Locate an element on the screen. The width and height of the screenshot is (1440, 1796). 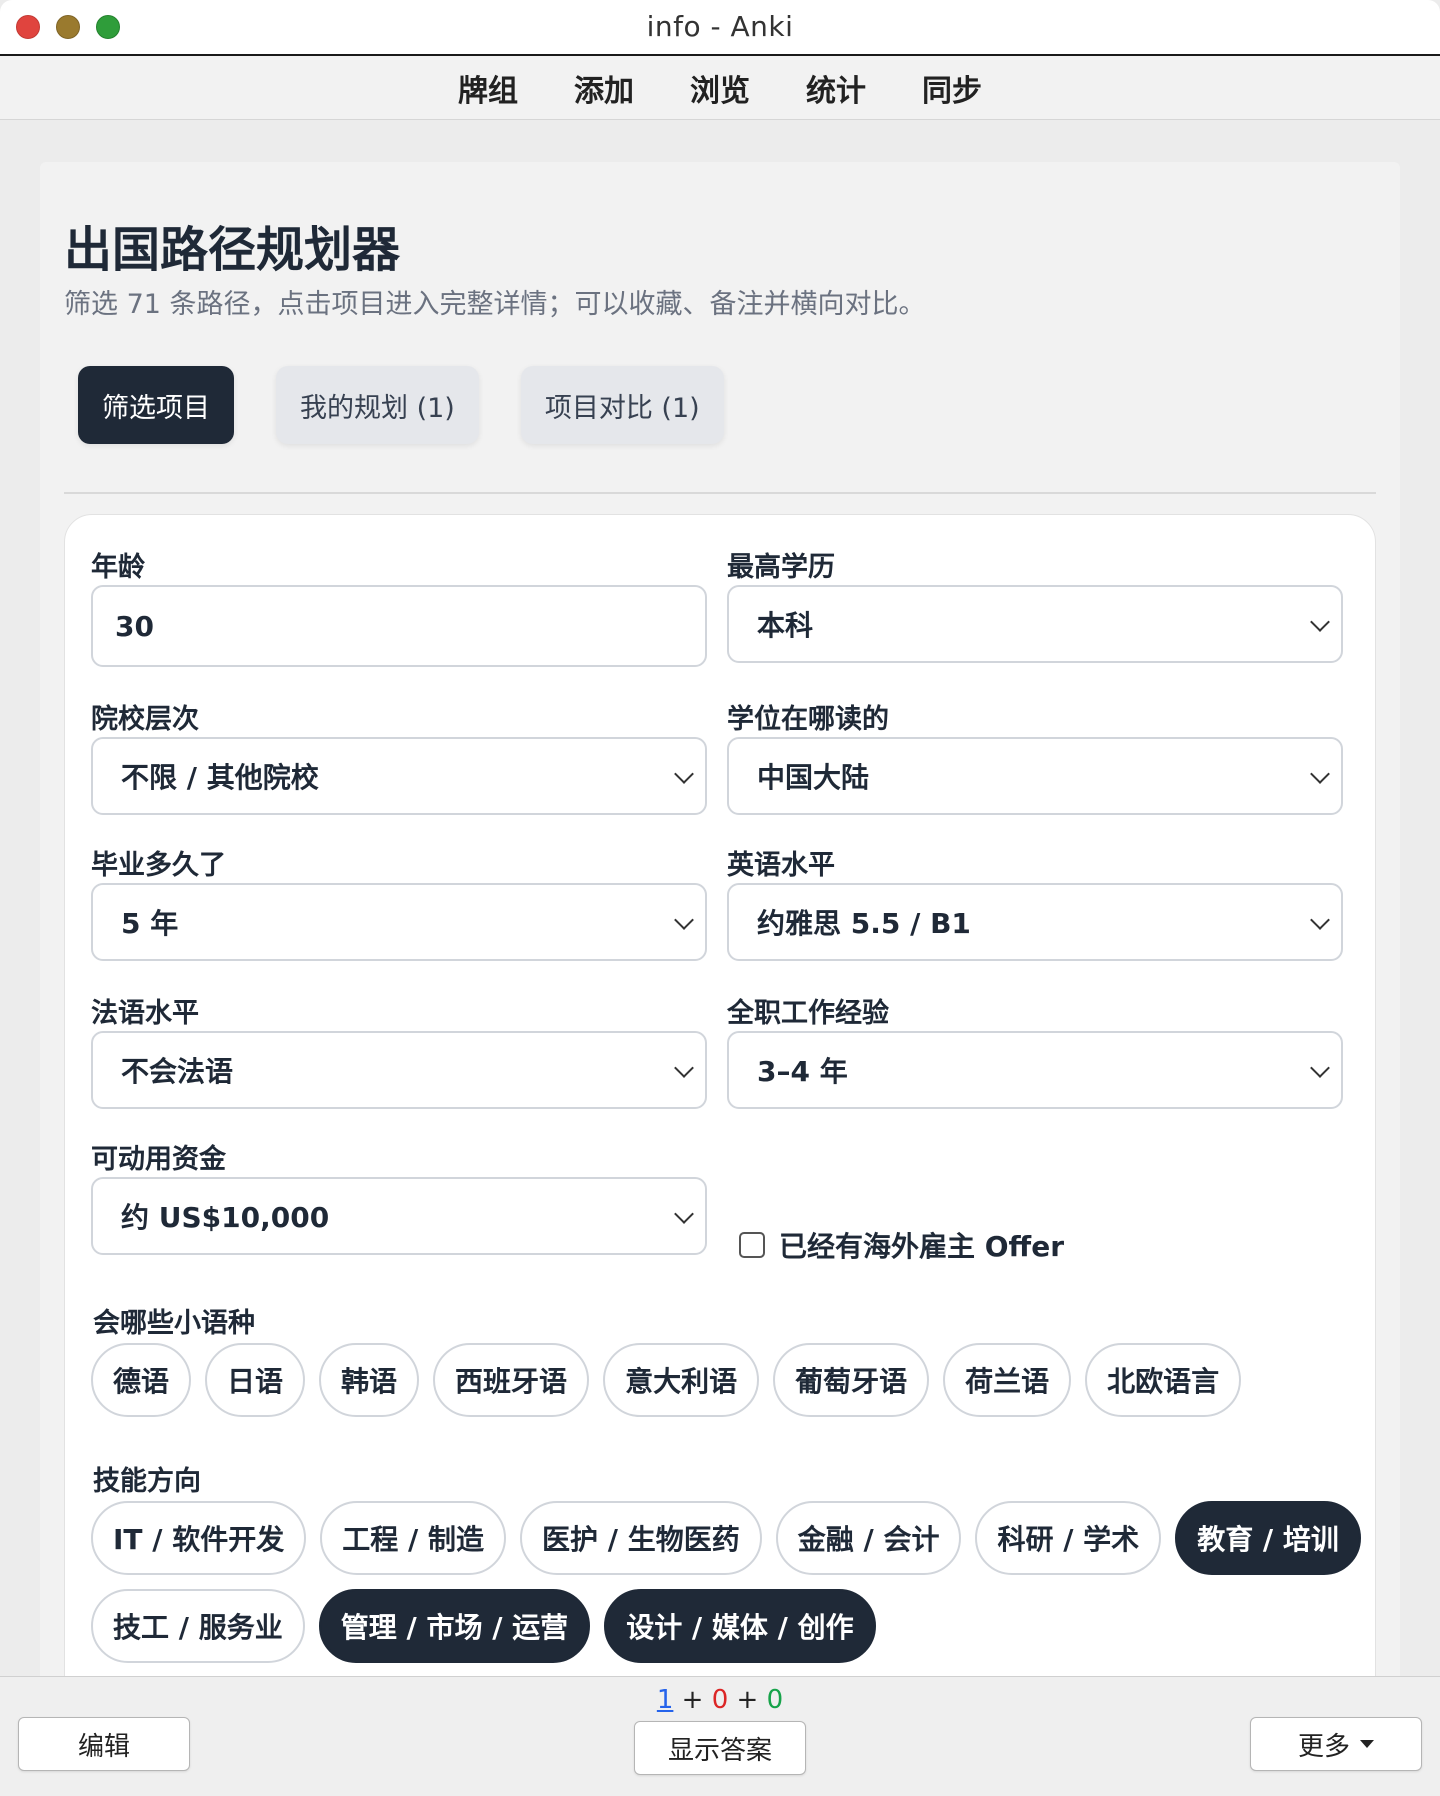
skill-pill: 工程 / 制造 is located at coordinates (413, 1538).